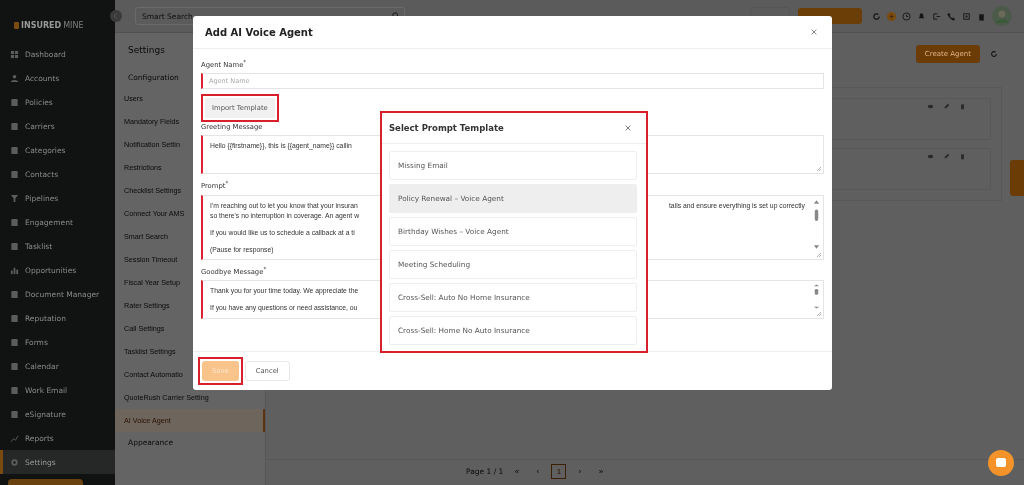  What do you see at coordinates (580, 471) in the screenshot?
I see `page-button: ›` at bounding box center [580, 471].